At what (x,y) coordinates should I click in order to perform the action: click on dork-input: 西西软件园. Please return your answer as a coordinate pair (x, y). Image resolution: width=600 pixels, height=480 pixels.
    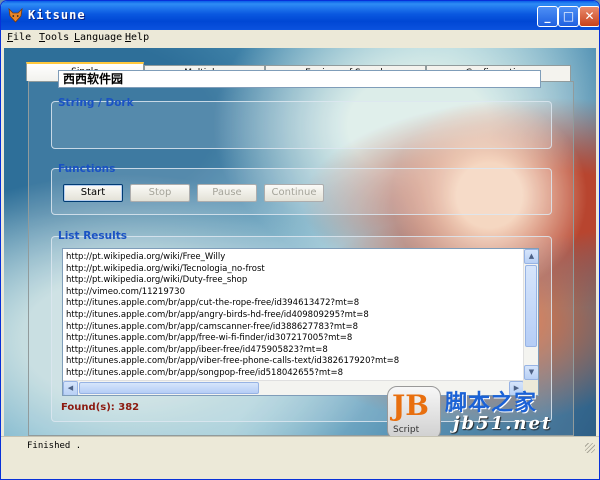
    Looking at the image, I should click on (299, 79).